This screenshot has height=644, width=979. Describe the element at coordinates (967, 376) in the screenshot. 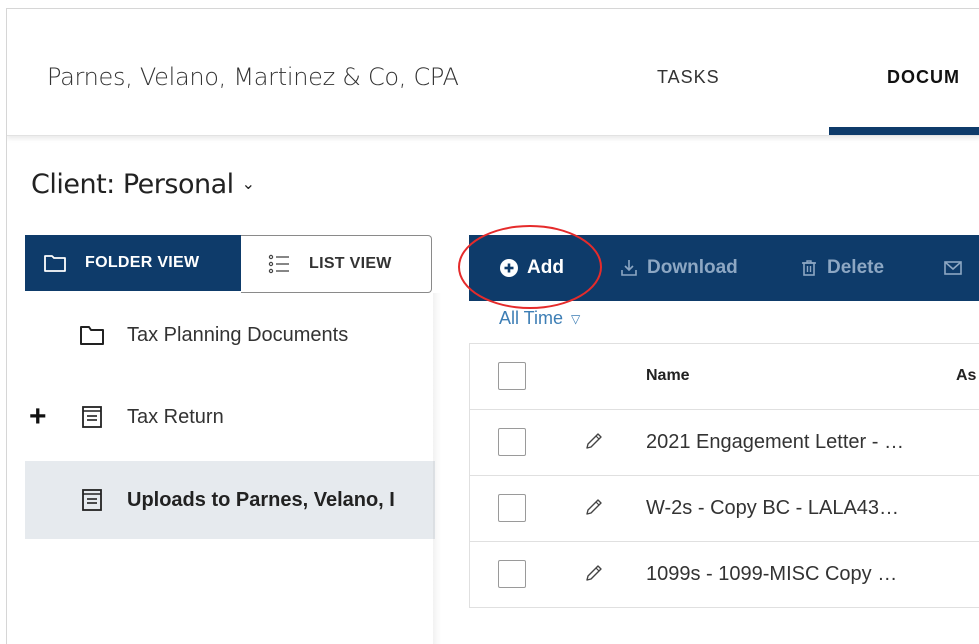

I see `column-header-as: As` at that location.